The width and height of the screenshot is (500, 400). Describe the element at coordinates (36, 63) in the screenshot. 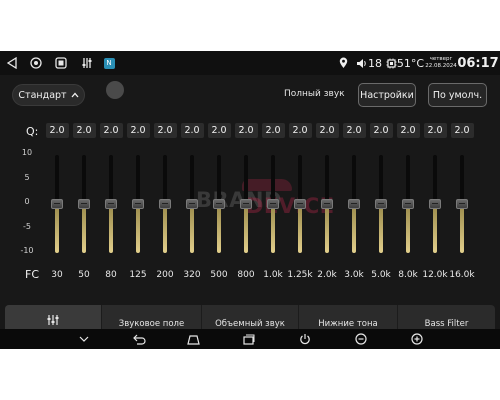

I see `home-circle-icon` at that location.